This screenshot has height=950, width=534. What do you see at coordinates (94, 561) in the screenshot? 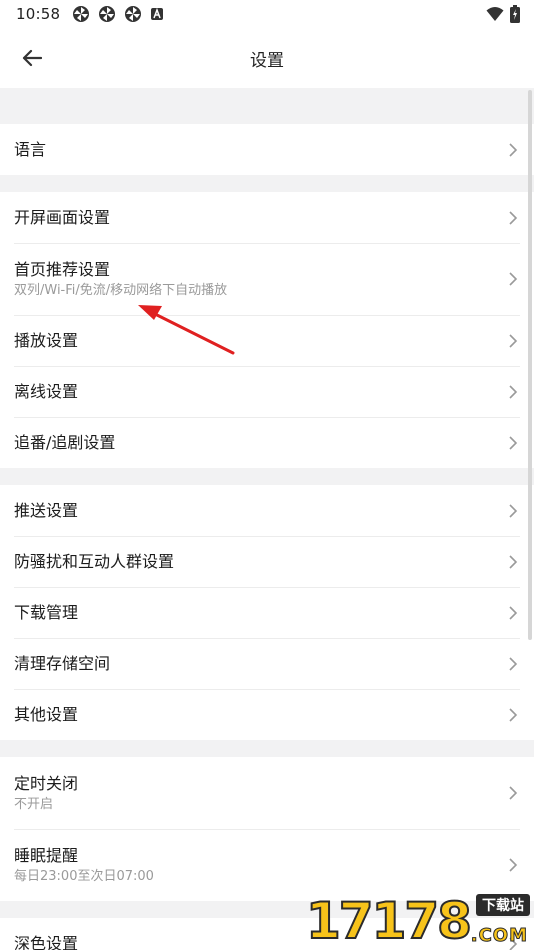
I see `settings-item-label: 防骚扰和互动人群设置` at bounding box center [94, 561].